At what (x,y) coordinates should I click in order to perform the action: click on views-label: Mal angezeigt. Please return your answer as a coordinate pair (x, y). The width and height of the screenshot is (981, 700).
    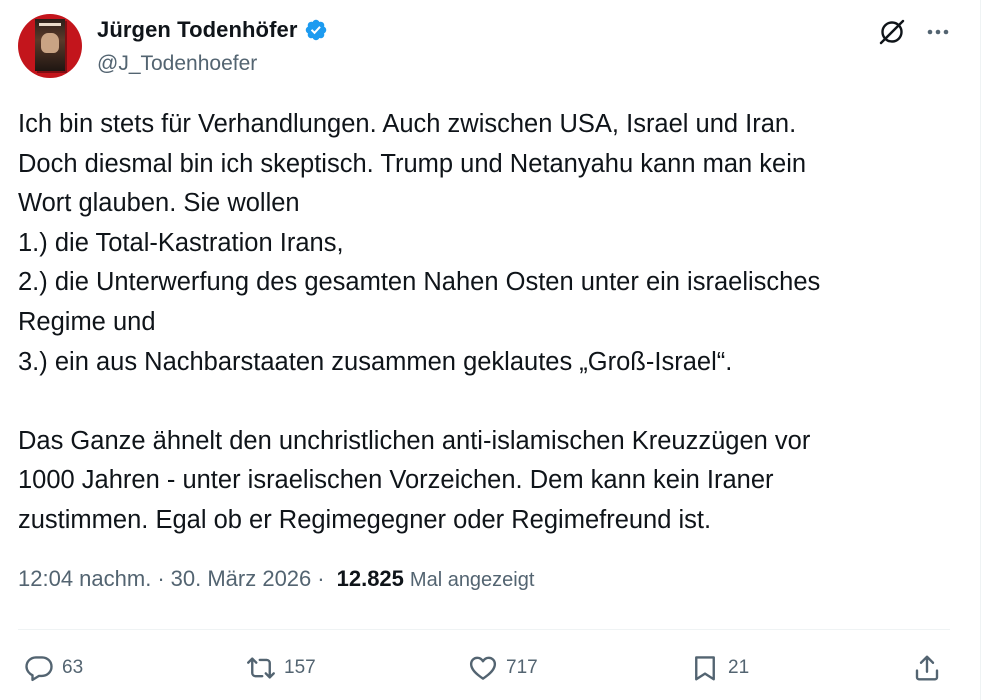
    Looking at the image, I should click on (472, 580).